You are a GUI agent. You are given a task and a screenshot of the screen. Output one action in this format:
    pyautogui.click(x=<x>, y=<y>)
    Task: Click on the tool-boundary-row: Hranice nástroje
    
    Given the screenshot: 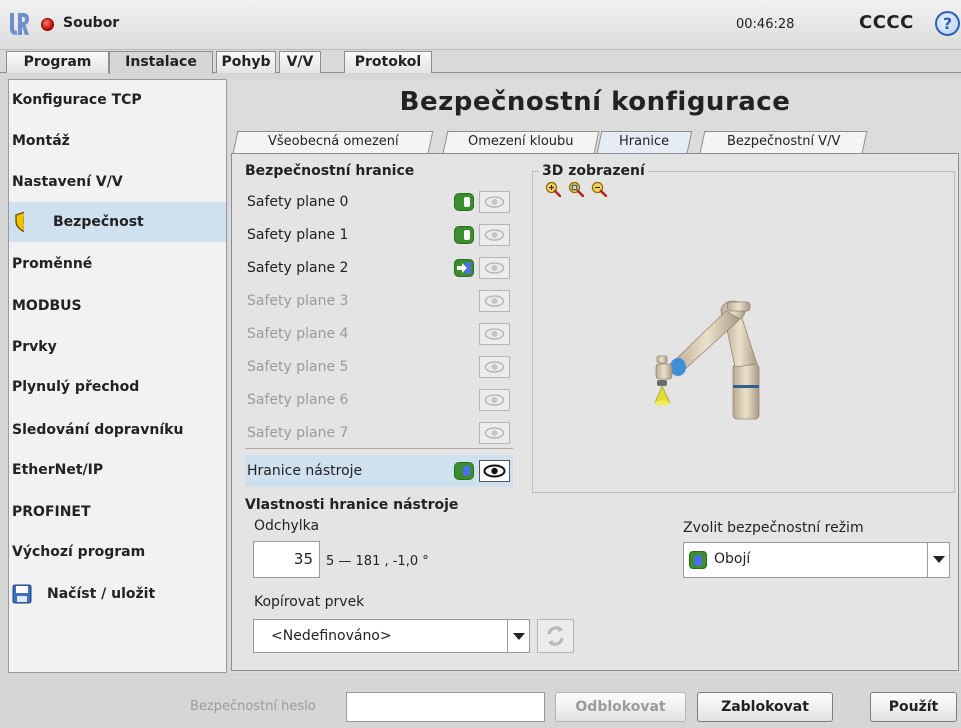 What is the action you would take?
    pyautogui.click(x=379, y=471)
    